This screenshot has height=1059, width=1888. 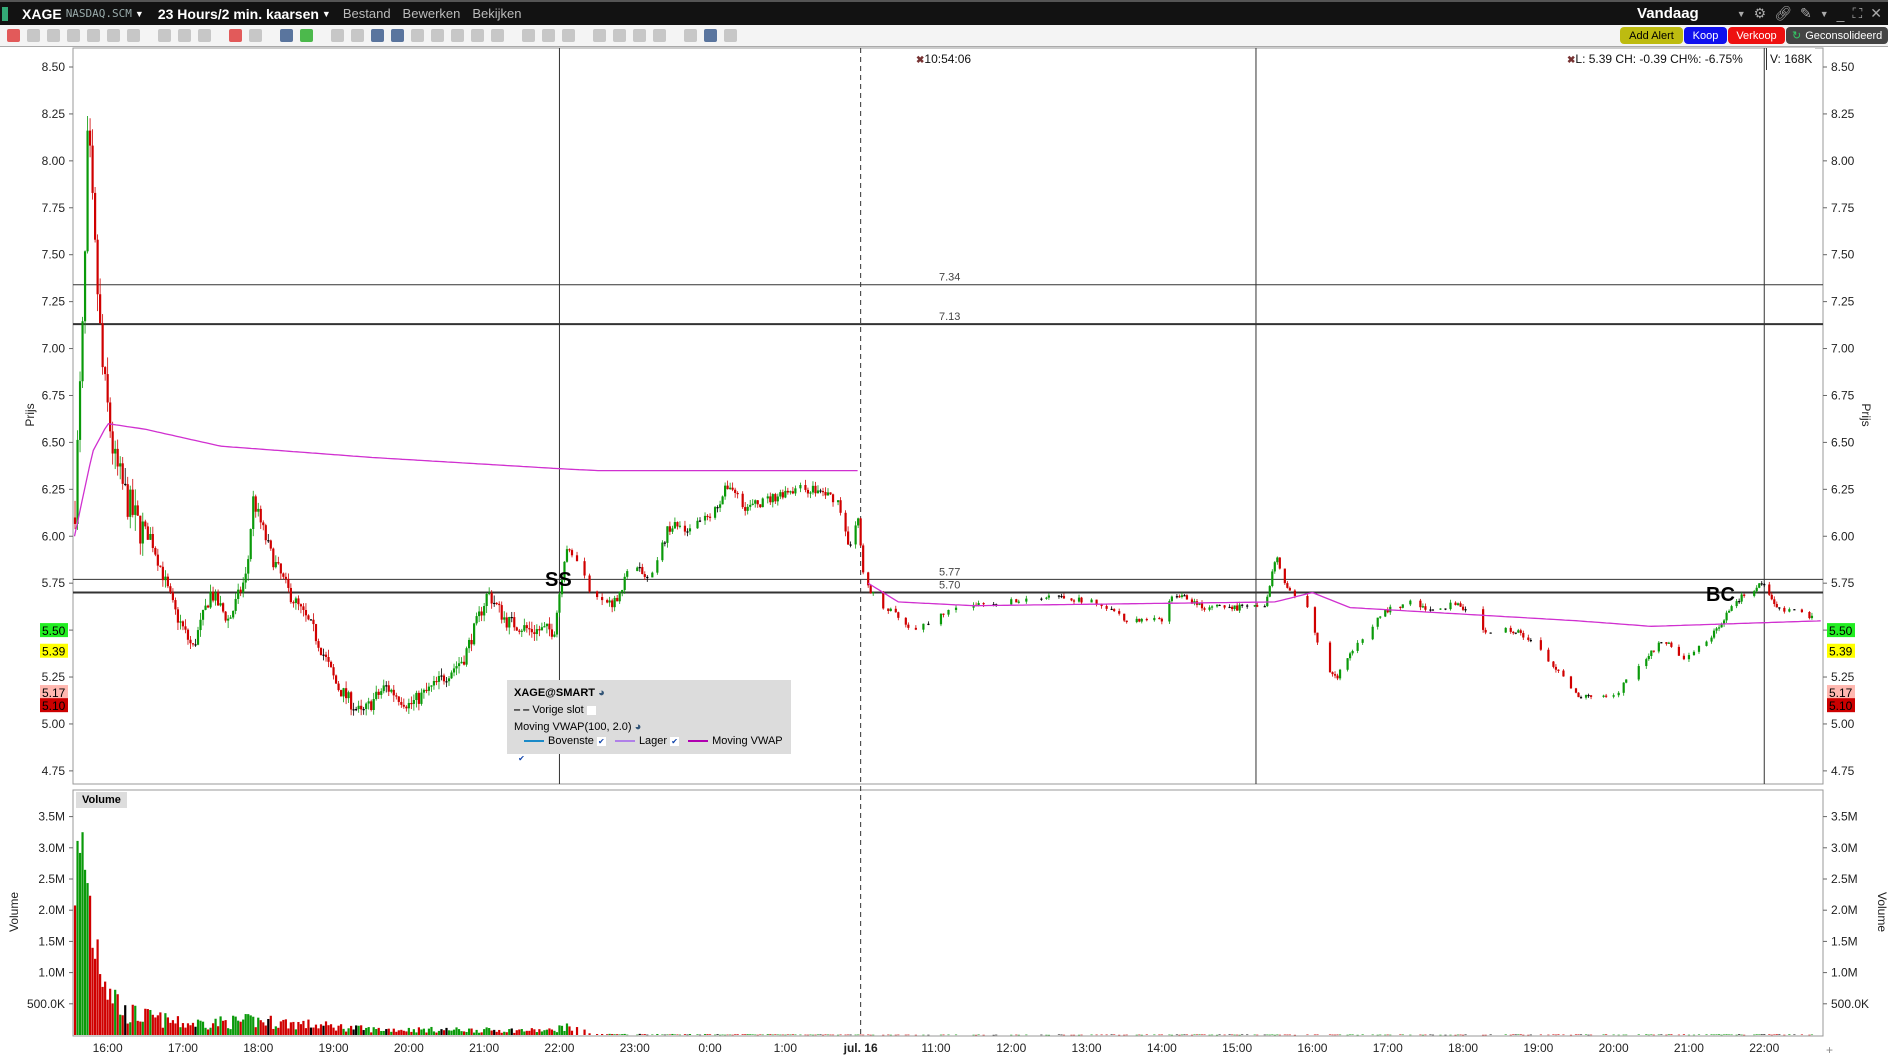 What do you see at coordinates (334, 1048) in the screenshot?
I see `time-tick-label: 19:00` at bounding box center [334, 1048].